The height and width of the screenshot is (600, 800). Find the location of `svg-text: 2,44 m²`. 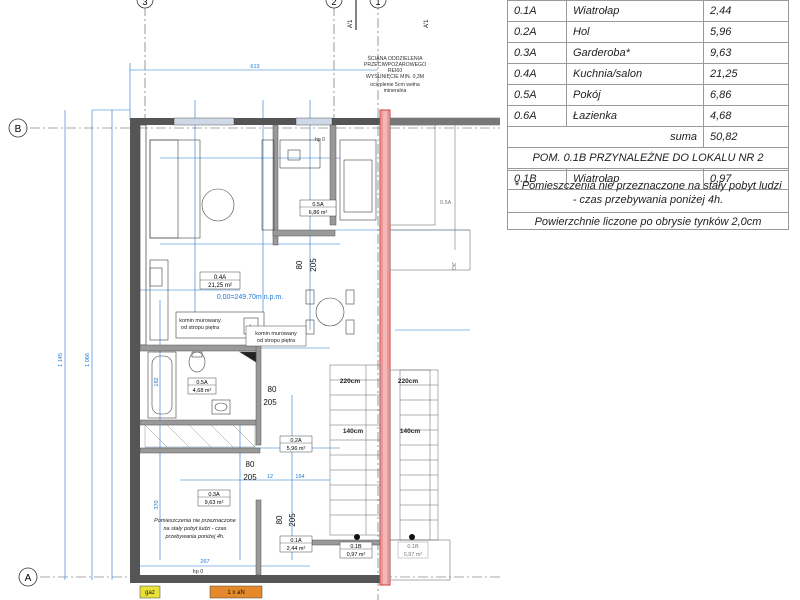

svg-text: 2,44 m² is located at coordinates (296, 549).